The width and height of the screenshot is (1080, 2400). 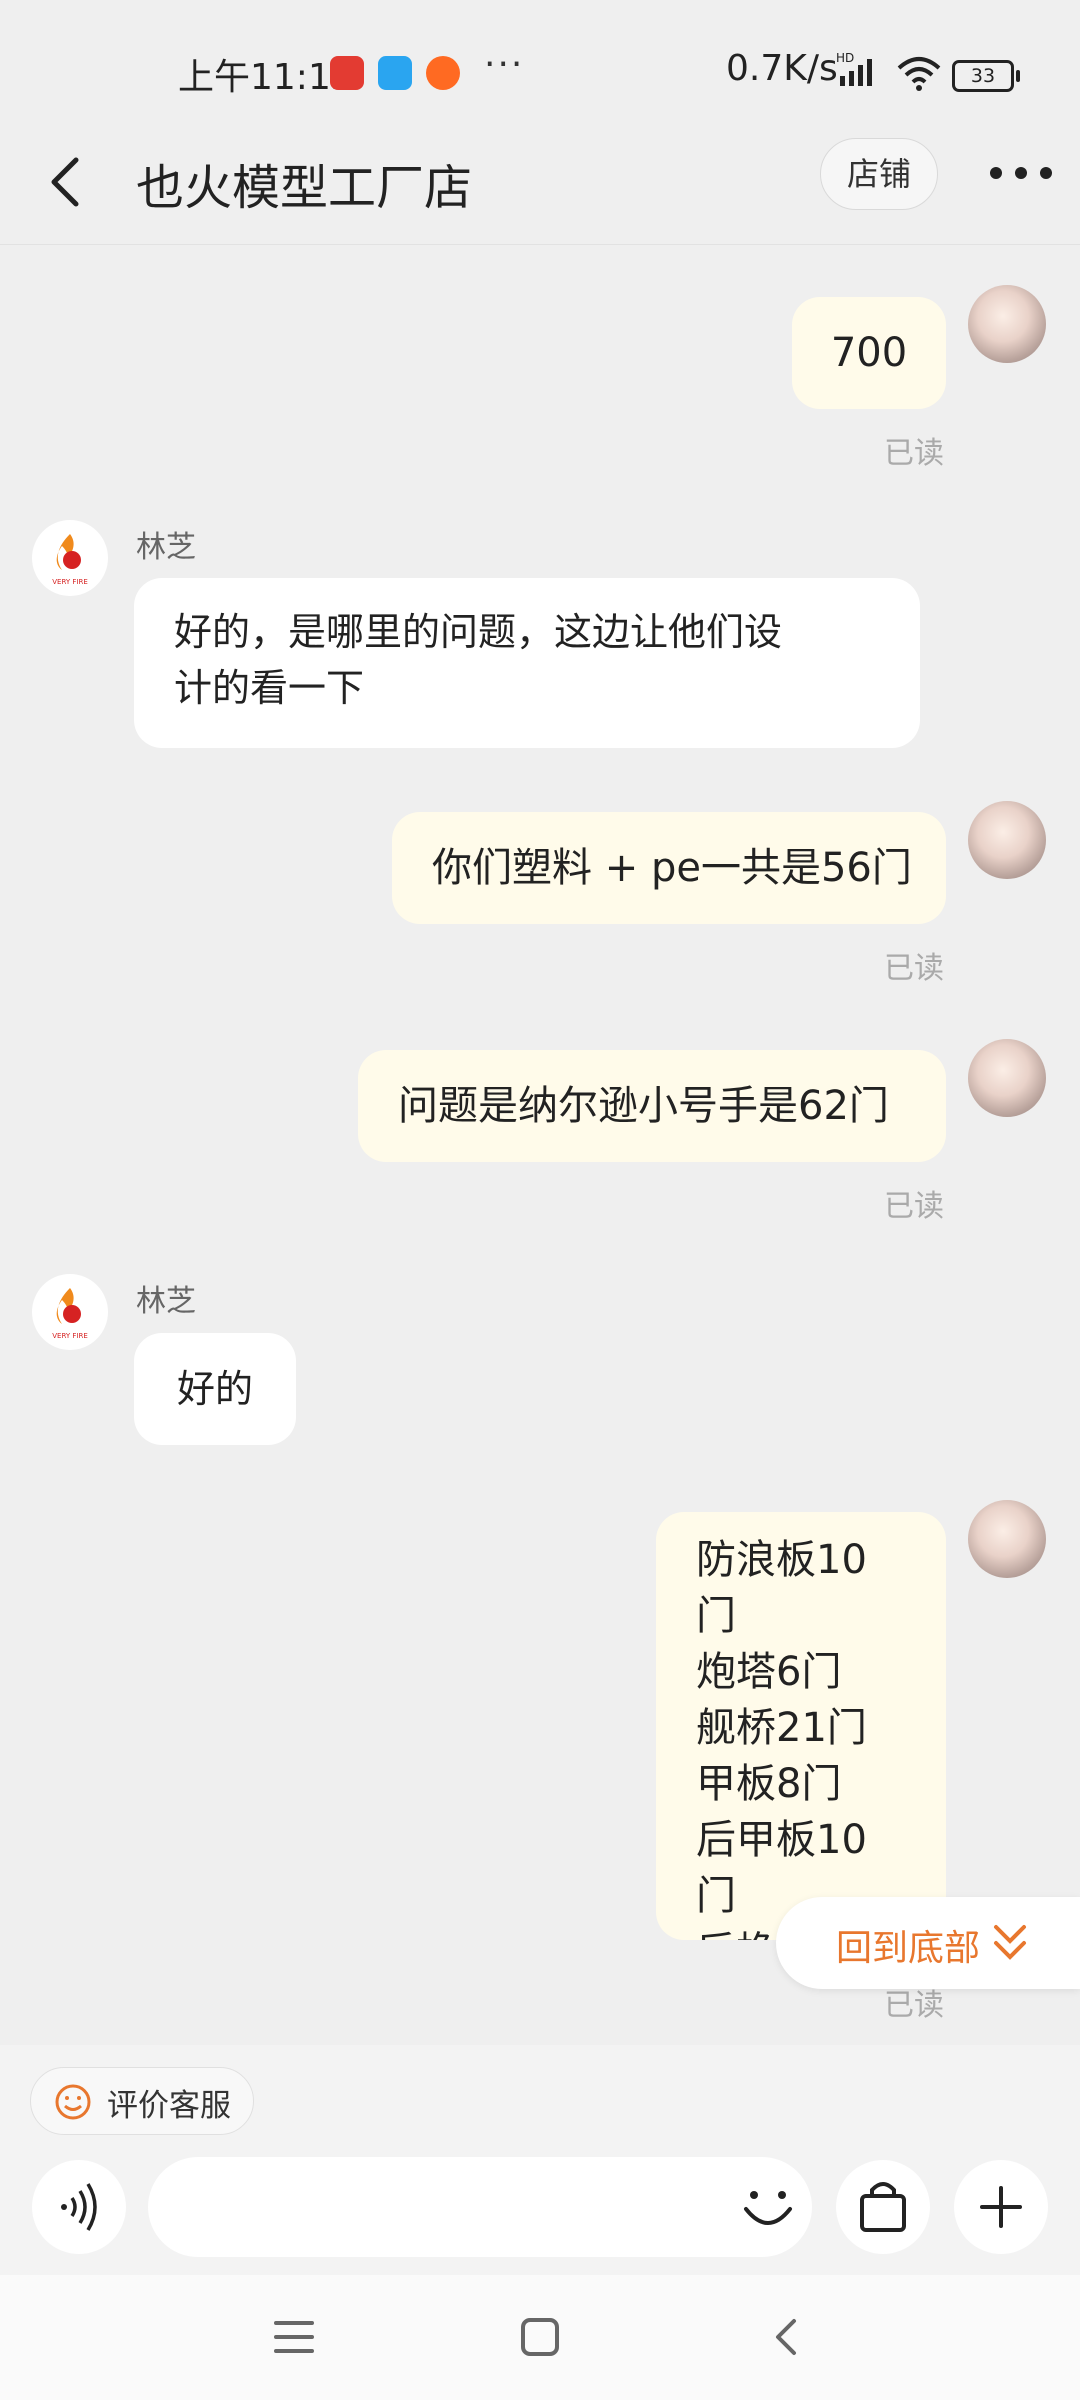 What do you see at coordinates (169, 2106) in the screenshot?
I see `rate-service-label: 评价客服` at bounding box center [169, 2106].